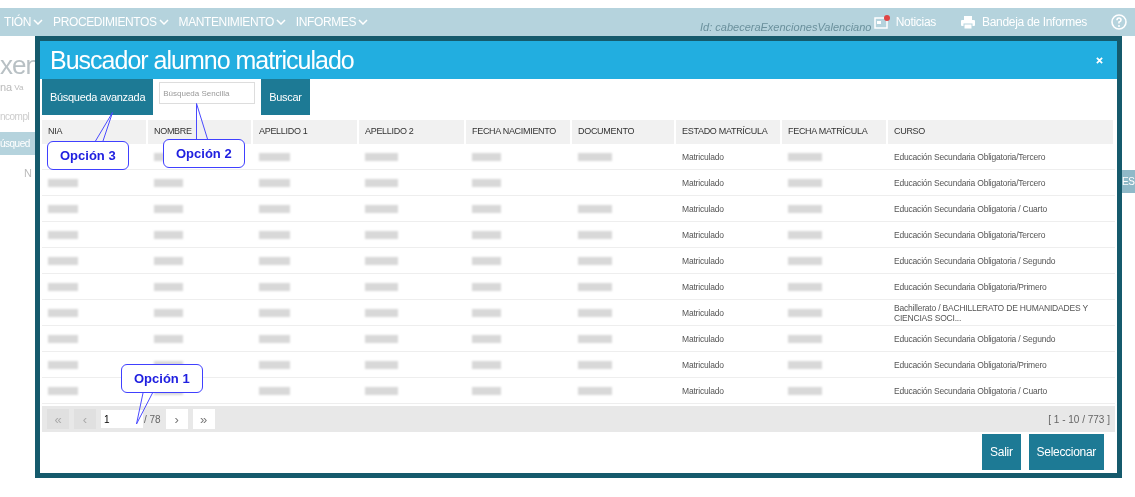 The width and height of the screenshot is (1135, 497). I want to click on search-button: Buscar, so click(285, 97).